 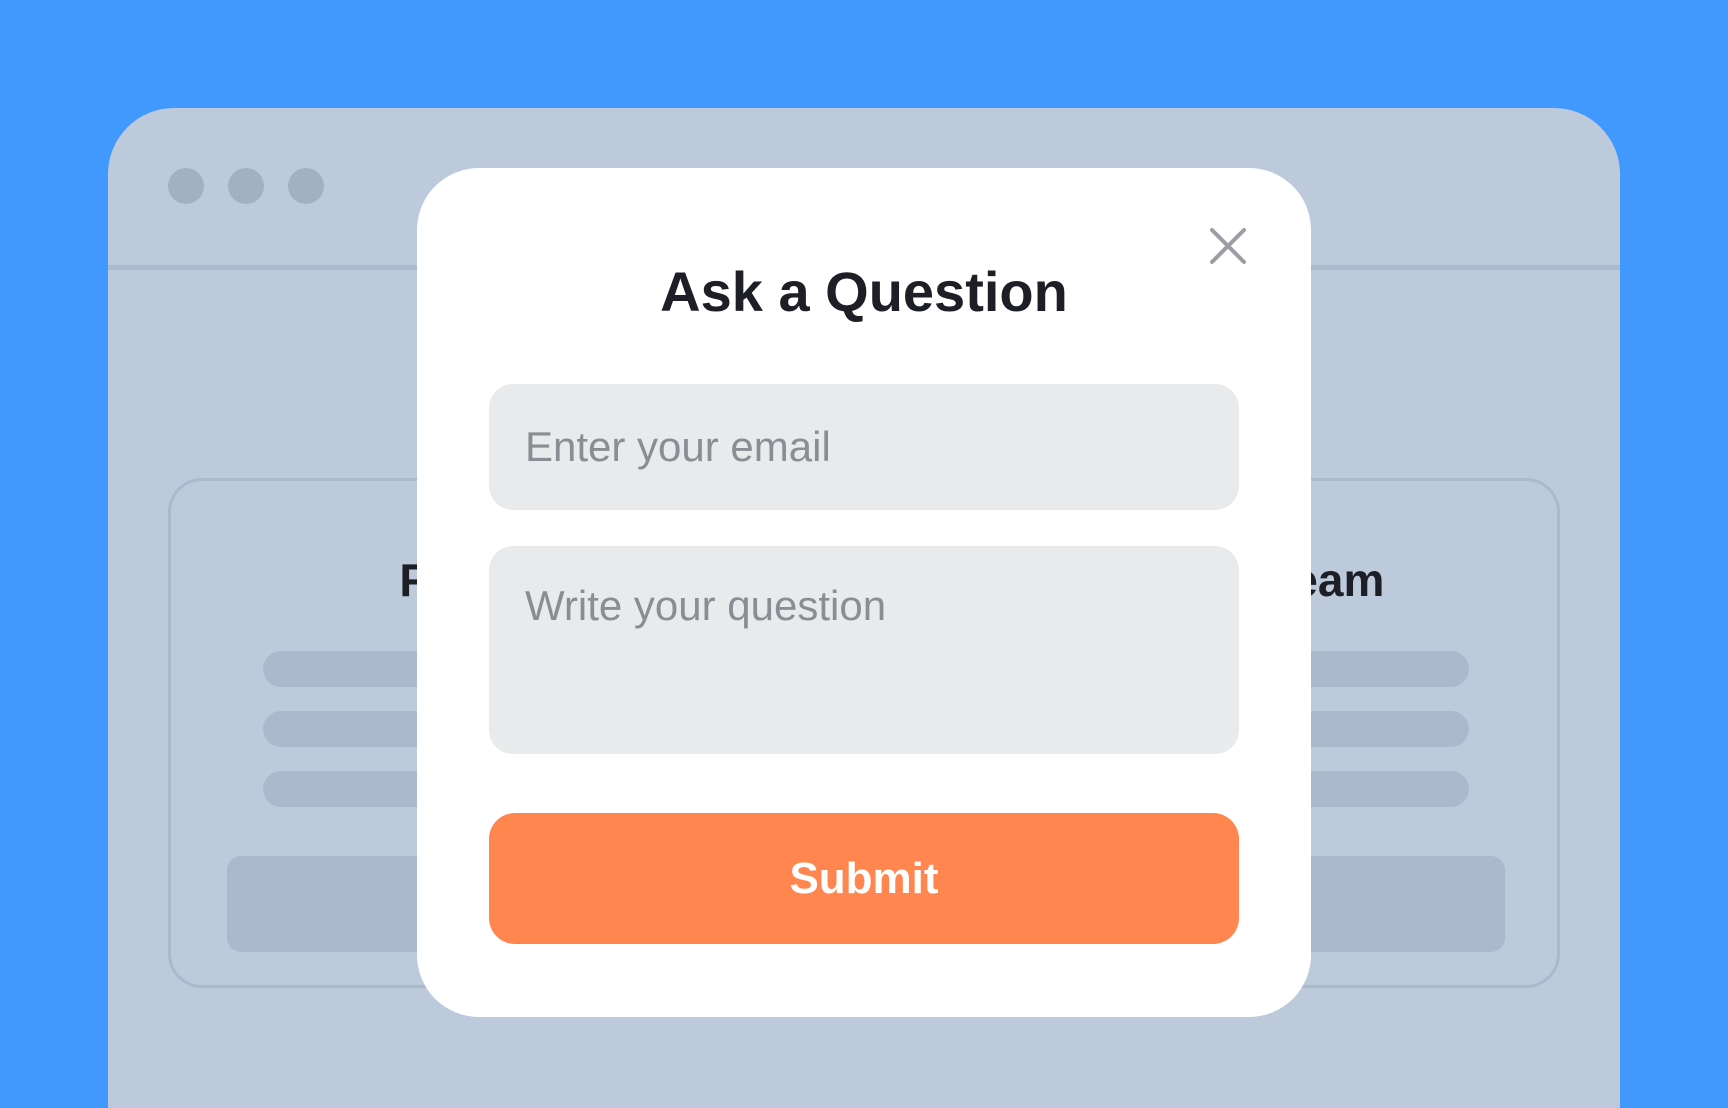 I want to click on email-input, so click(x=864, y=447).